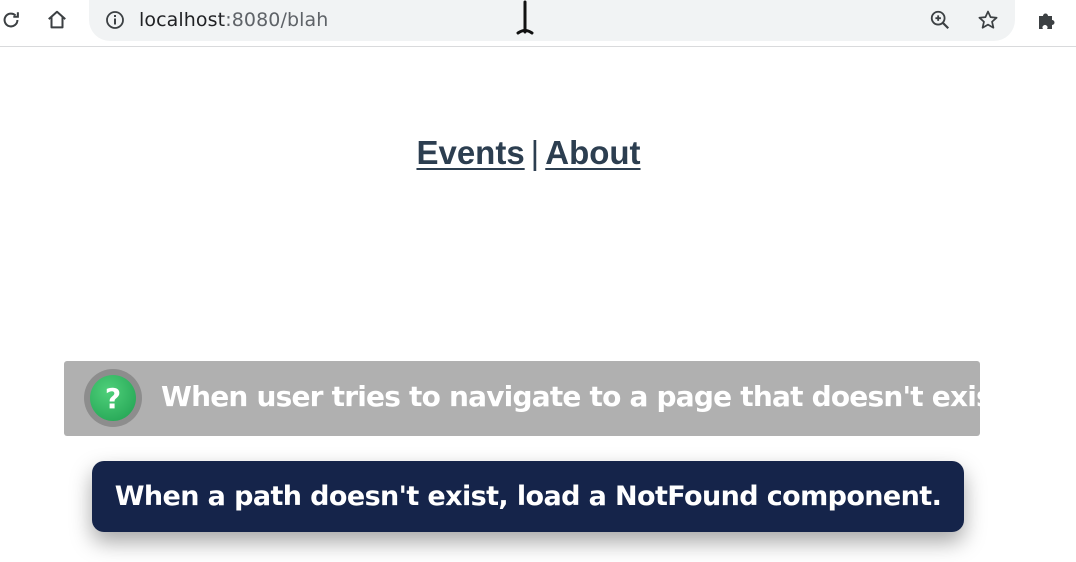 Image resolution: width=1076 pixels, height=562 pixels. What do you see at coordinates (13, 20) in the screenshot?
I see `reload-icon` at bounding box center [13, 20].